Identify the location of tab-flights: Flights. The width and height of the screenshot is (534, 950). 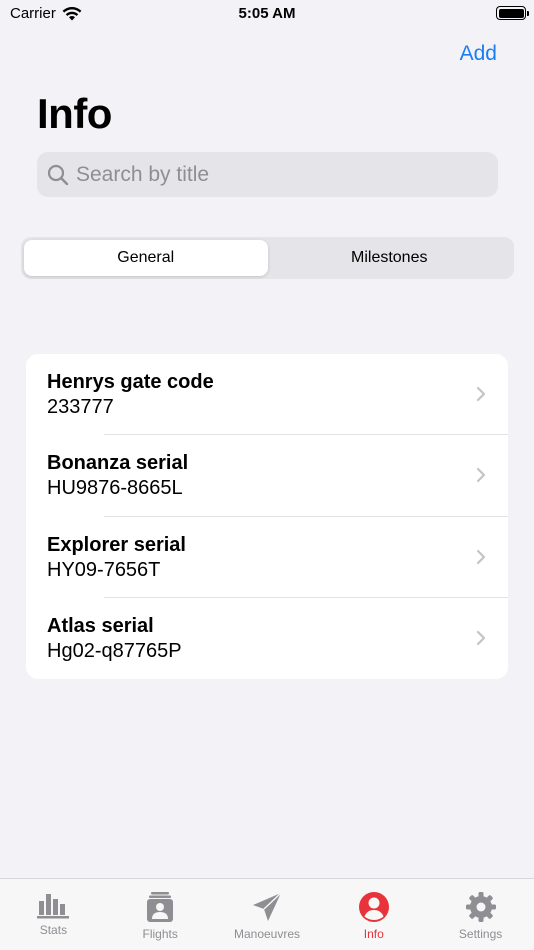
(160, 914).